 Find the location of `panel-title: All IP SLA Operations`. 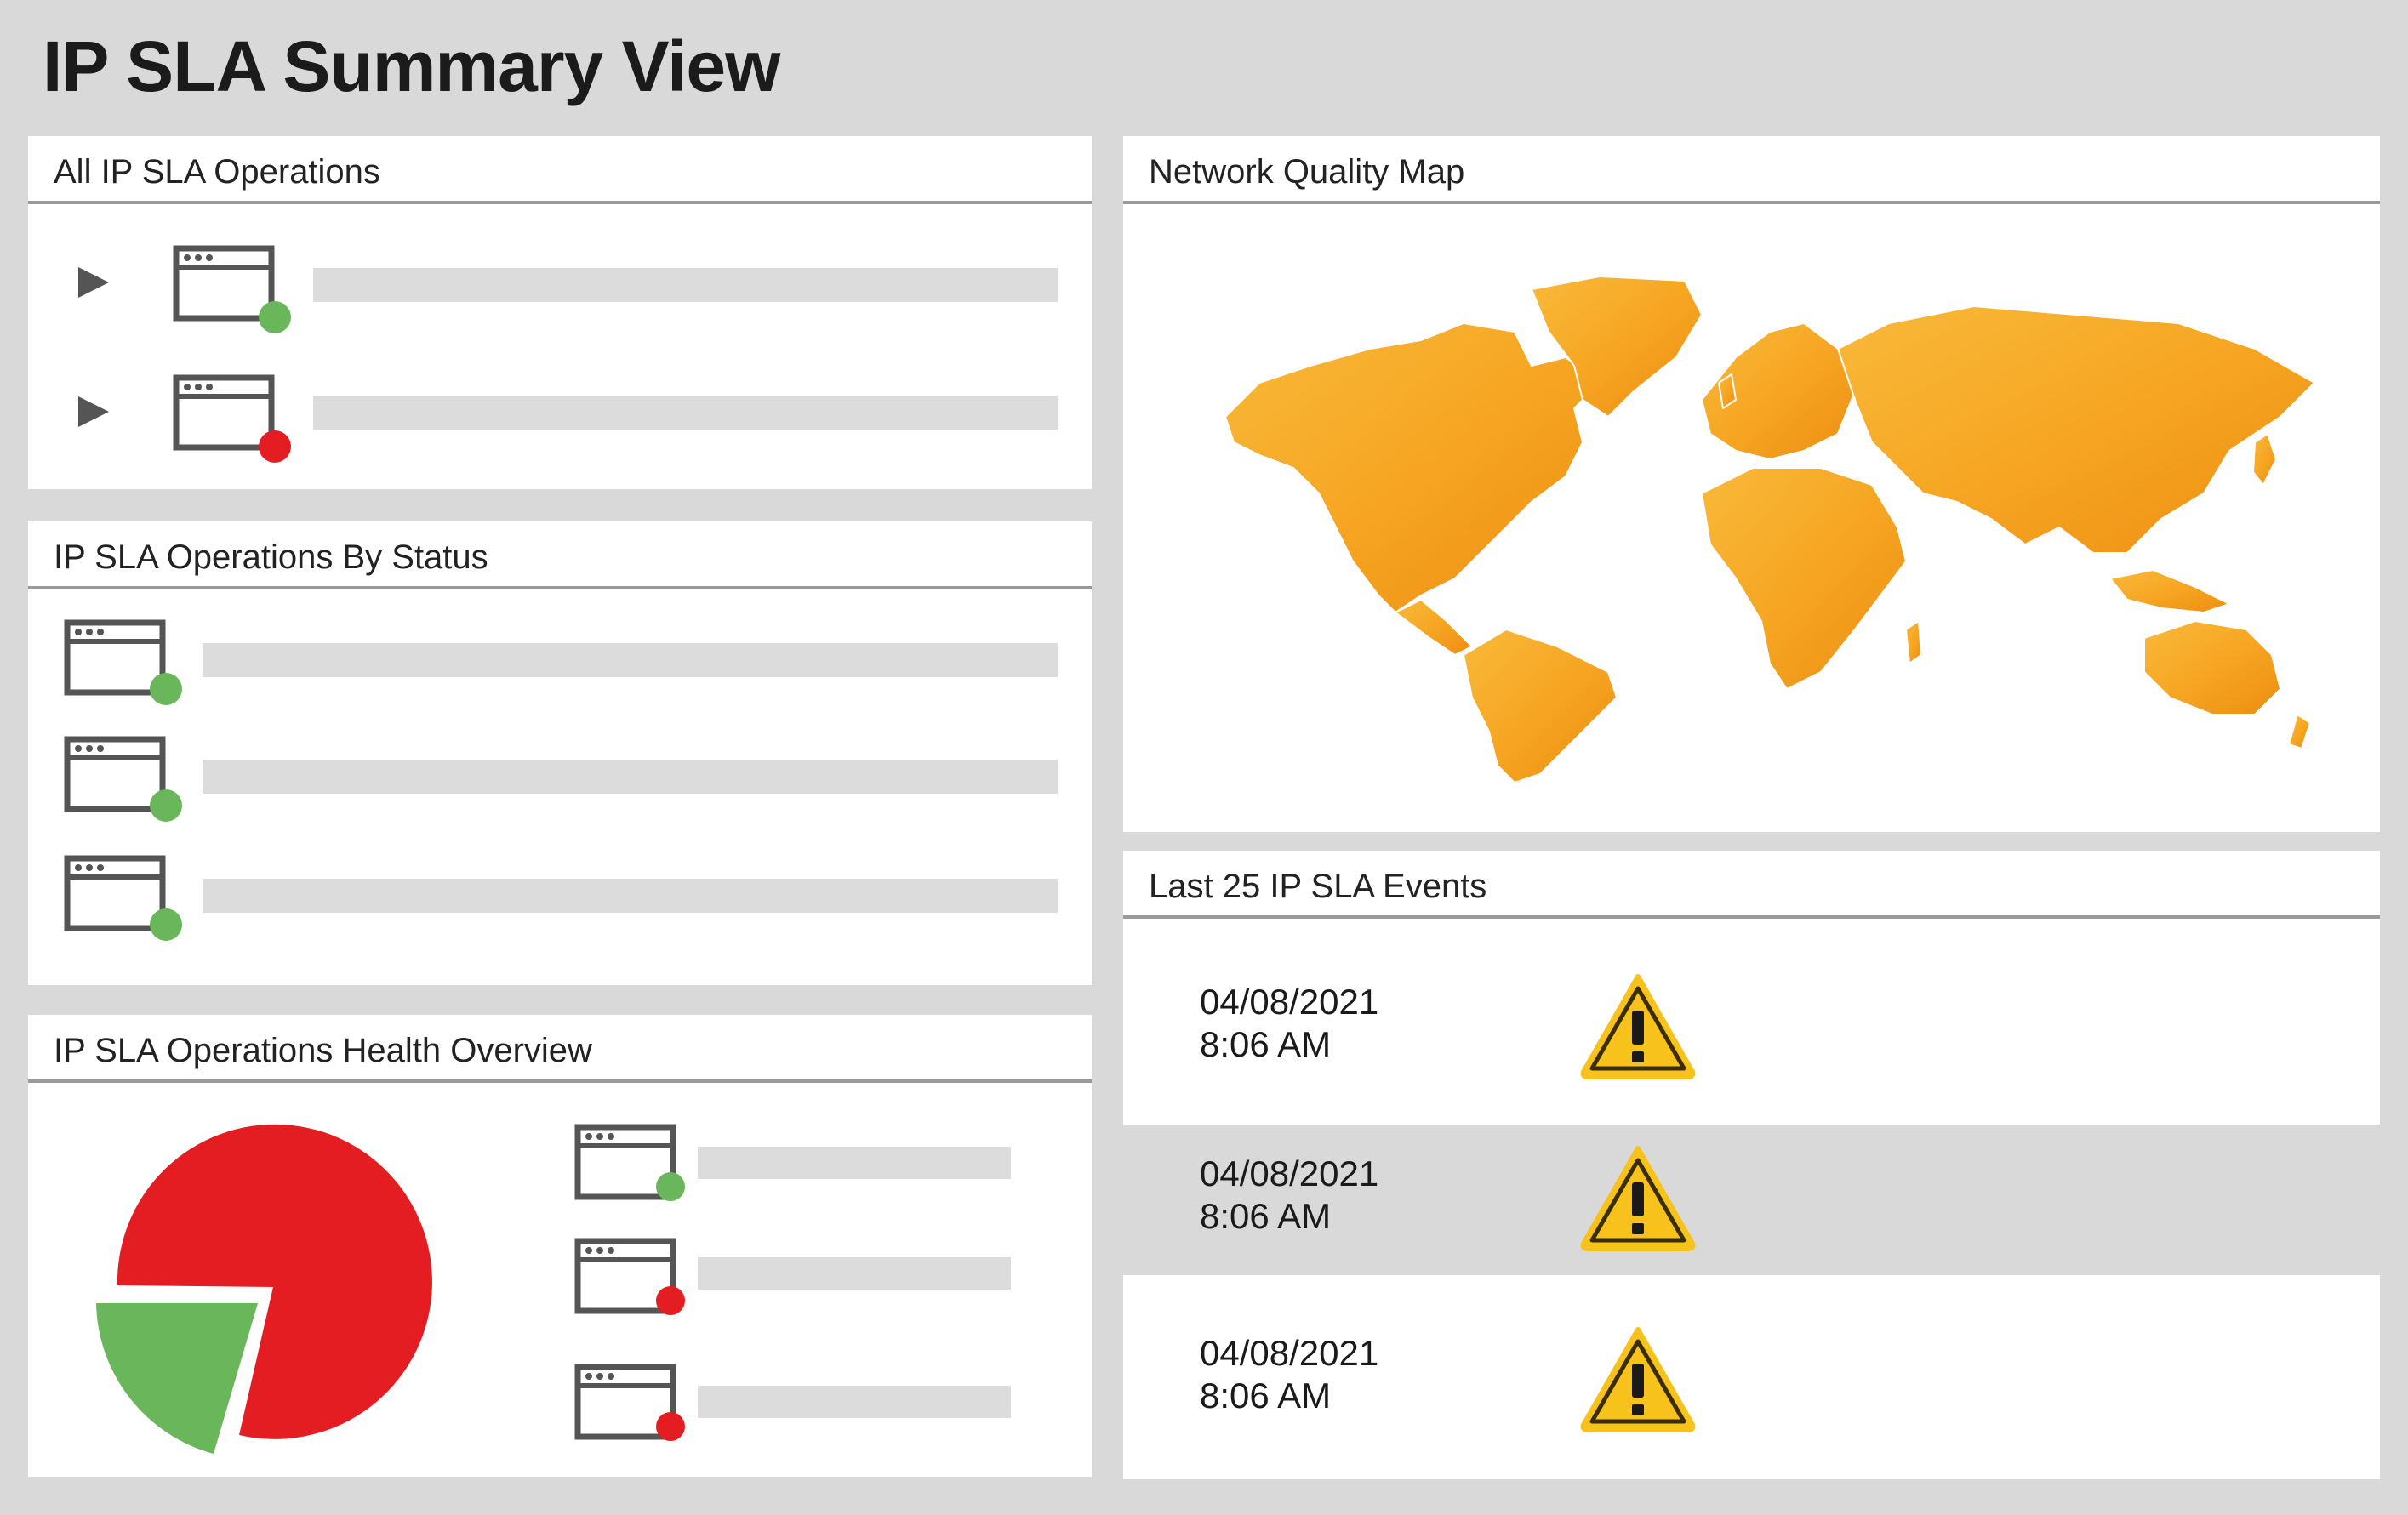

panel-title: All IP SLA Operations is located at coordinates (217, 172).